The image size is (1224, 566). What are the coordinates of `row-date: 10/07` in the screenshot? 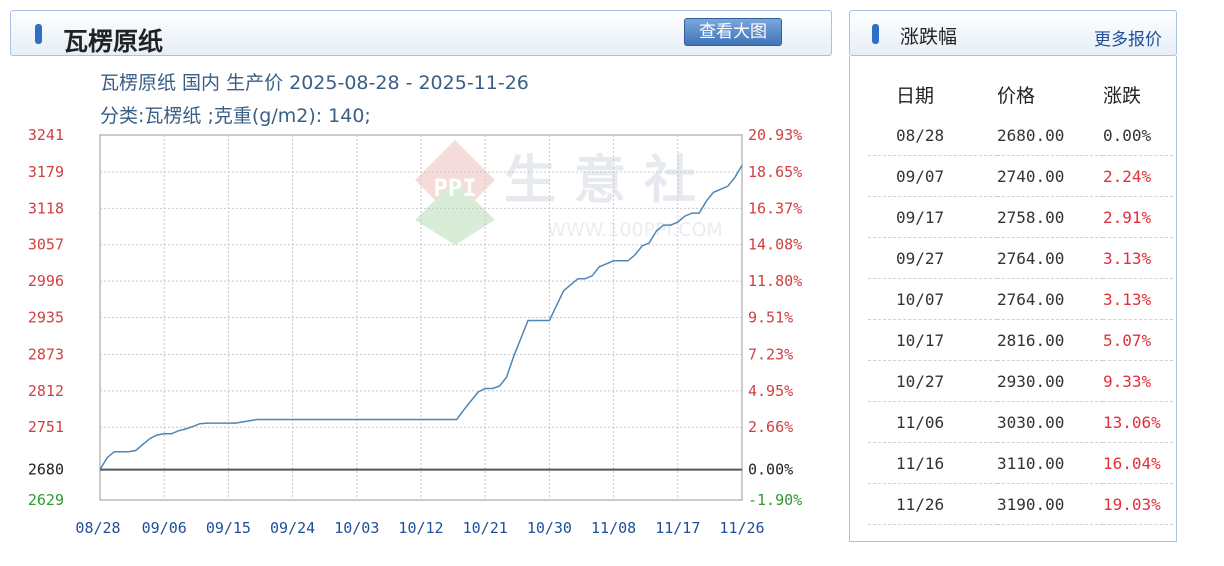 It's located at (932, 299).